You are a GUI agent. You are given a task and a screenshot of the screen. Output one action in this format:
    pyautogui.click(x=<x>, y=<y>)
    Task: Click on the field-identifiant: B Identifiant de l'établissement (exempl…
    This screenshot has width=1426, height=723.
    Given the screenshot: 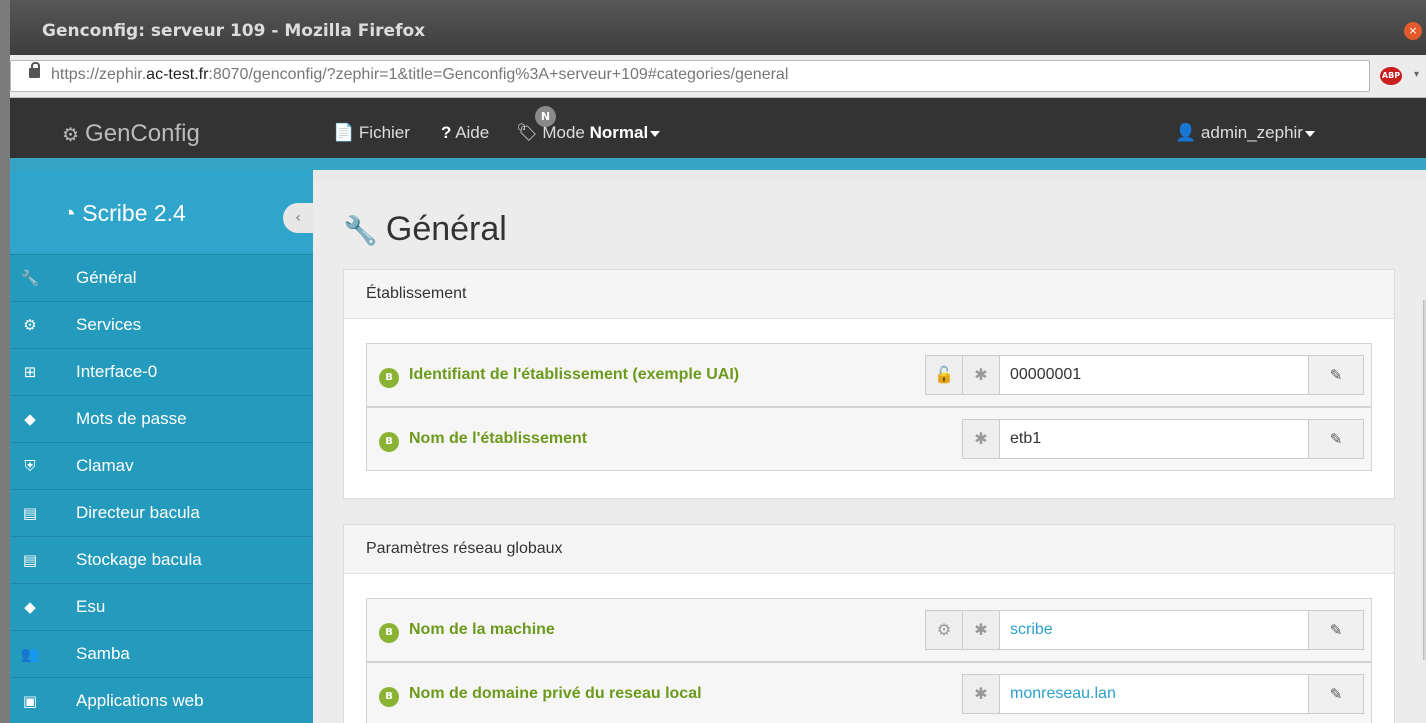 What is the action you would take?
    pyautogui.click(x=869, y=375)
    